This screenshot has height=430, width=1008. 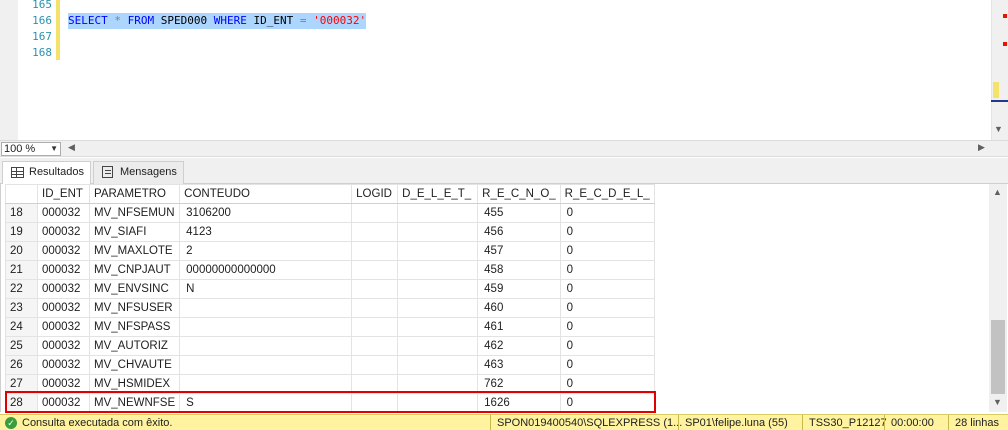 What do you see at coordinates (997, 192) in the screenshot?
I see `scroll-up-icon: ▲` at bounding box center [997, 192].